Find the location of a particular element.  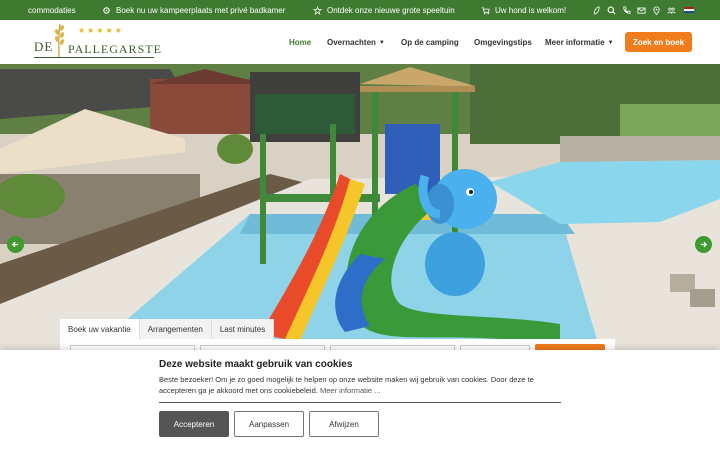

nav-meer-informatie: Meer informatie ▼ is located at coordinates (579, 42).